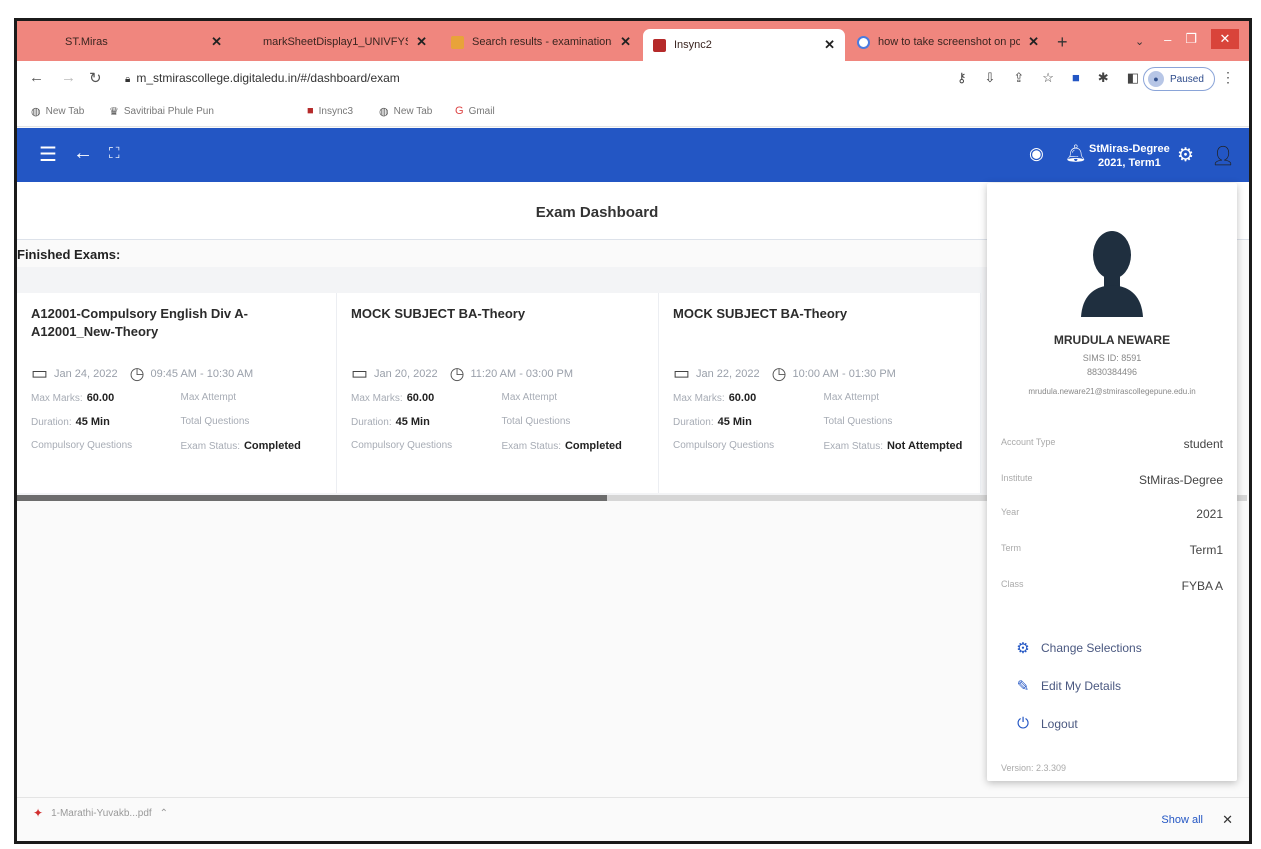 The image size is (1261, 849). Describe the element at coordinates (129, 42) in the screenshot. I see `tab-stmiras: ST.Miras ✕` at that location.